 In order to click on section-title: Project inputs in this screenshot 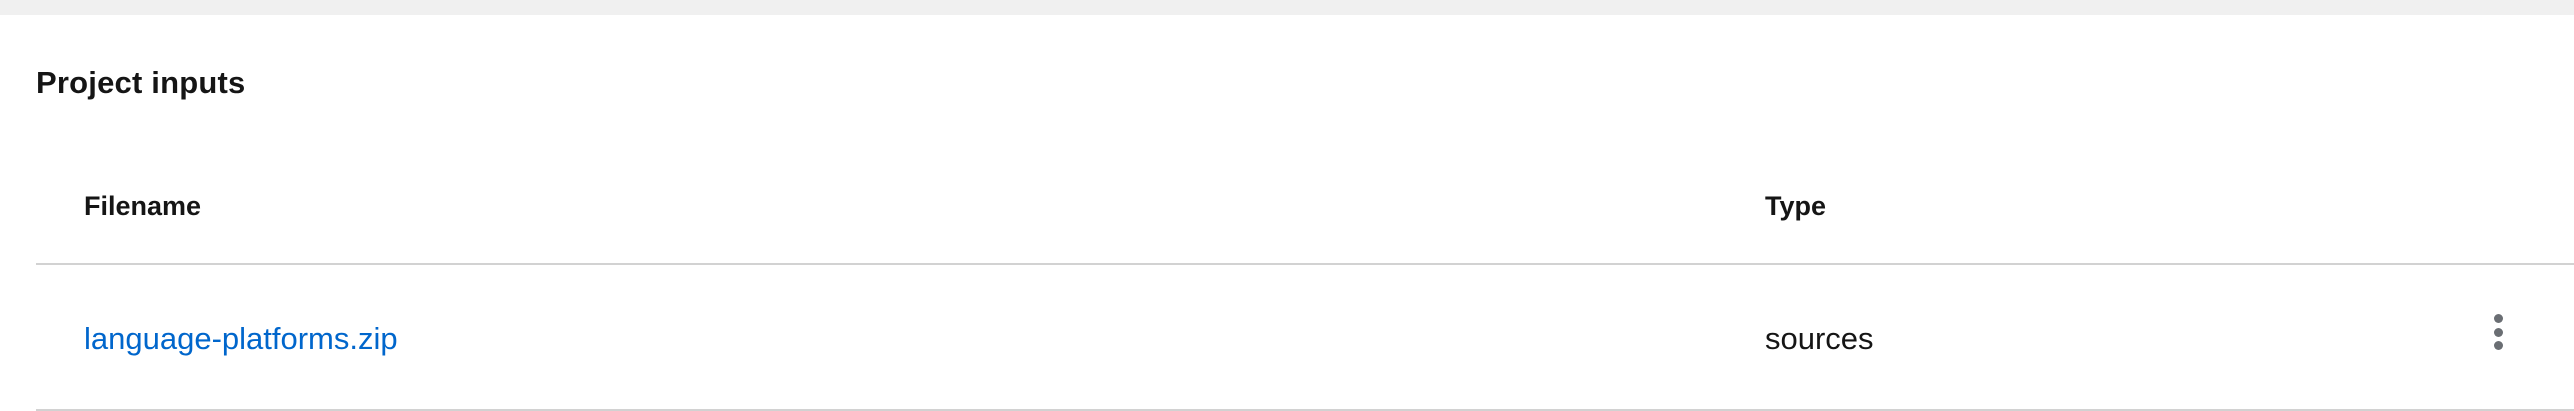, I will do `click(141, 82)`.